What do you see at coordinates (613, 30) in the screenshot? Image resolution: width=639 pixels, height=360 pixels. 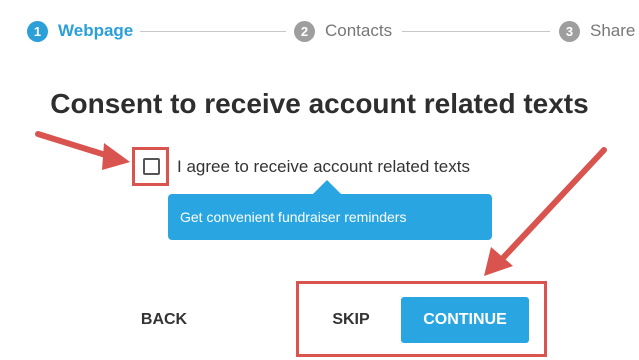 I see `step-label: Share` at bounding box center [613, 30].